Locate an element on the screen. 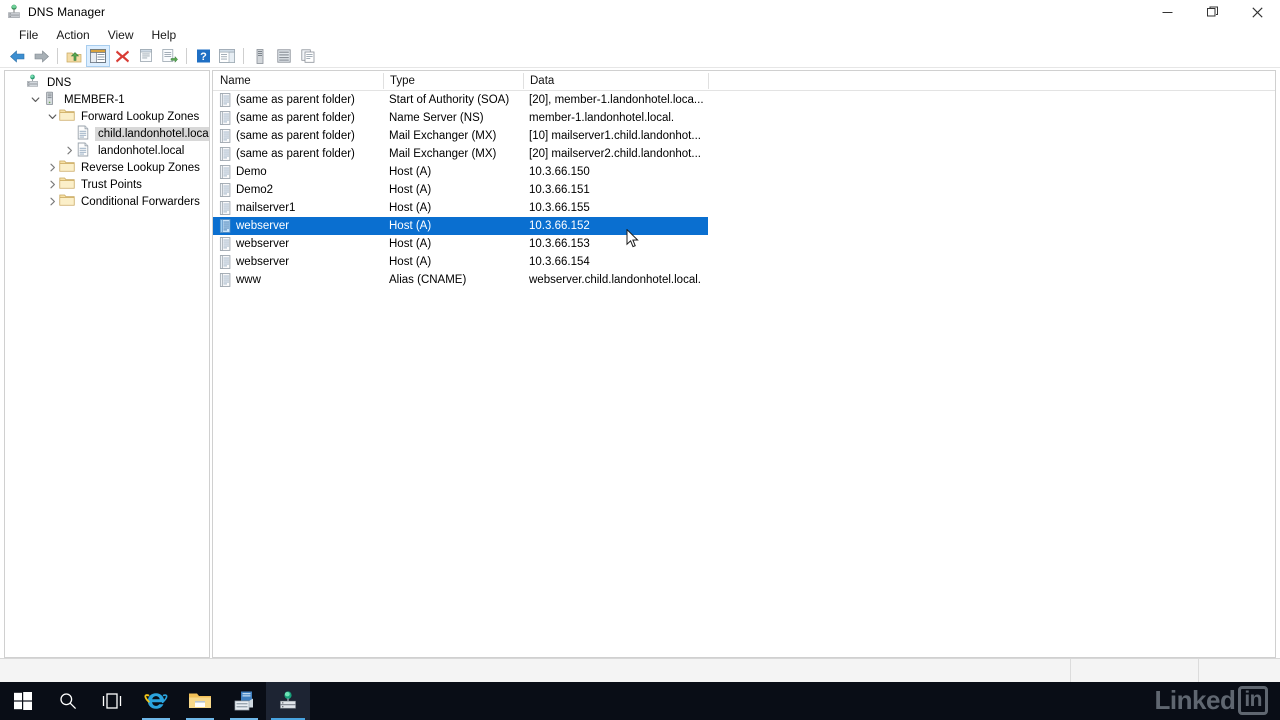 The height and width of the screenshot is (720, 1280). taskbar is located at coordinates (640, 701).